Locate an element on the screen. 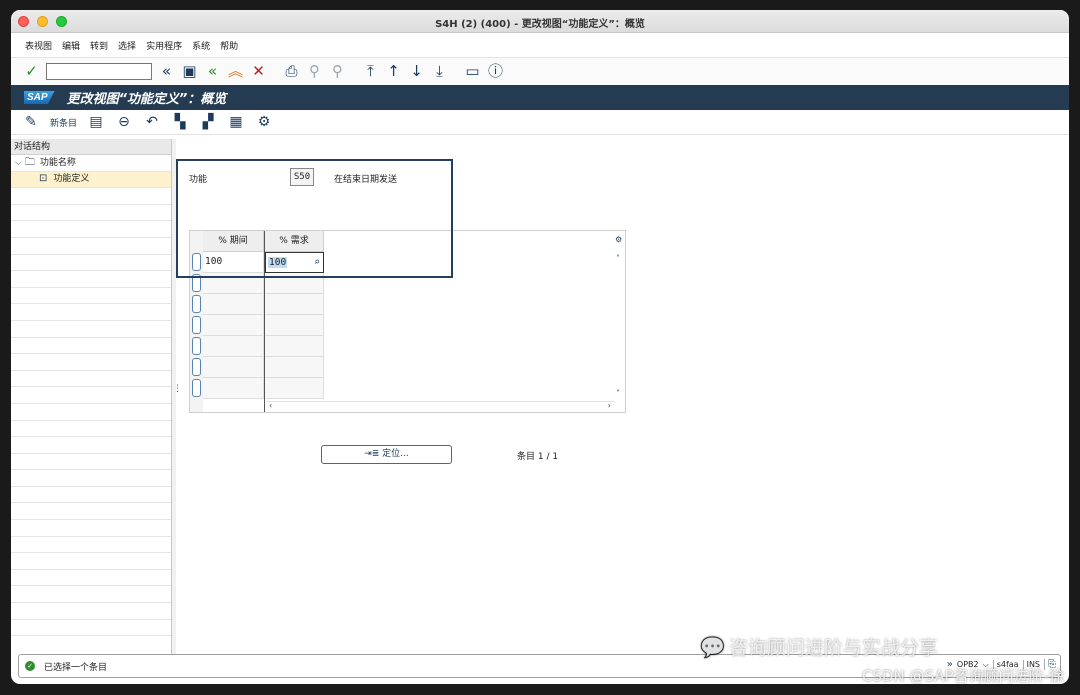  select-block-icon: ▞ is located at coordinates (208, 122).